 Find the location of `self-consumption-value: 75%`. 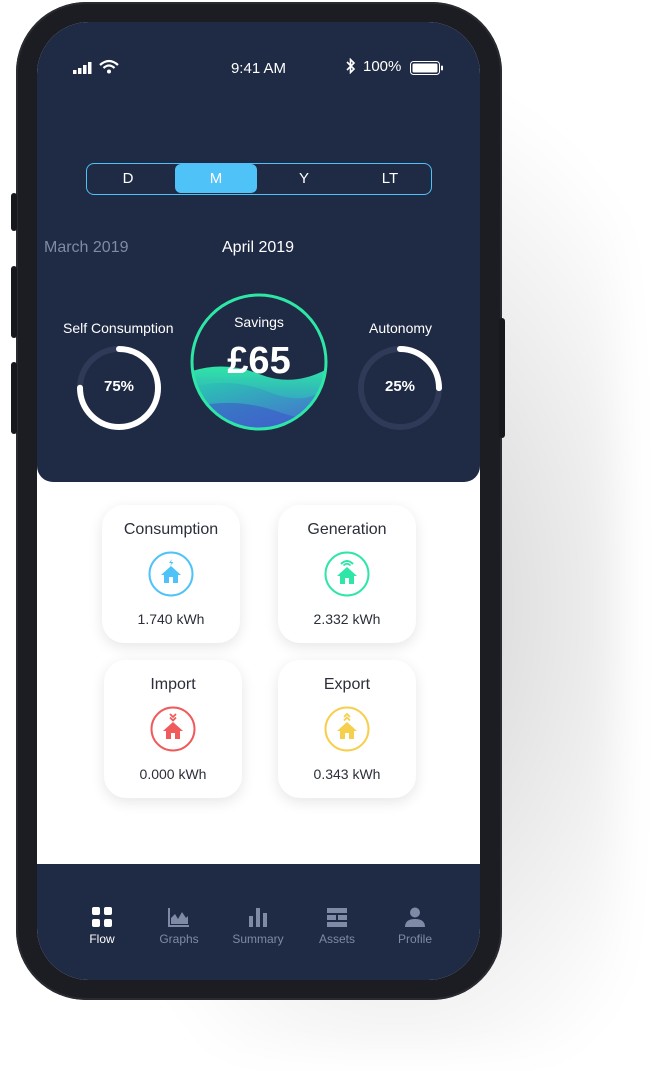

self-consumption-value: 75% is located at coordinates (119, 386).